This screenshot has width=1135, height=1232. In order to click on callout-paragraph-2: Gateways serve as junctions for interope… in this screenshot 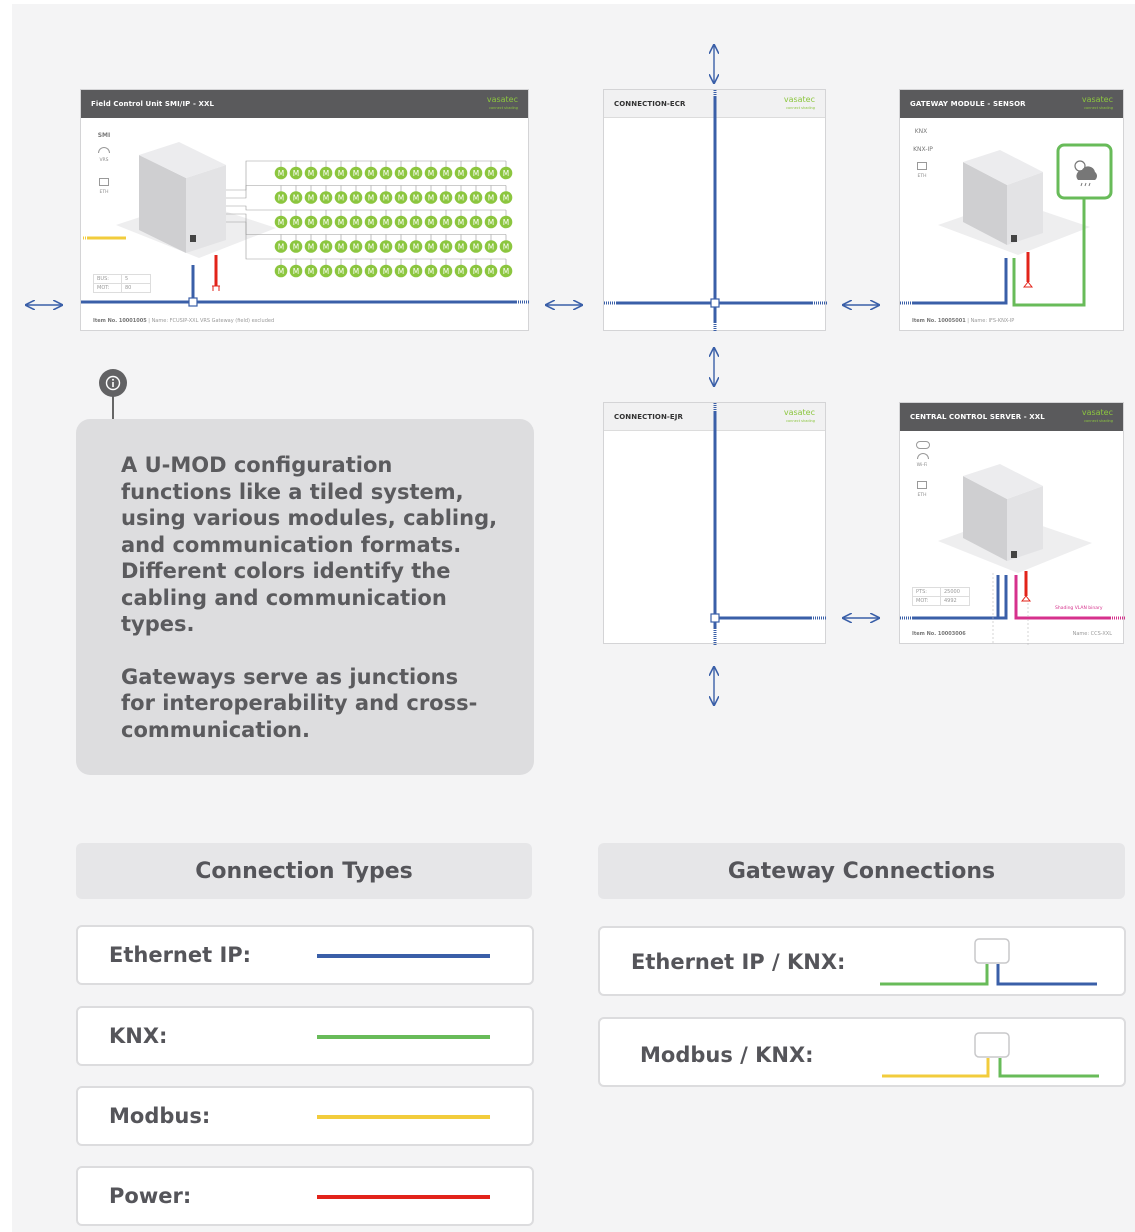, I will do `click(299, 703)`.